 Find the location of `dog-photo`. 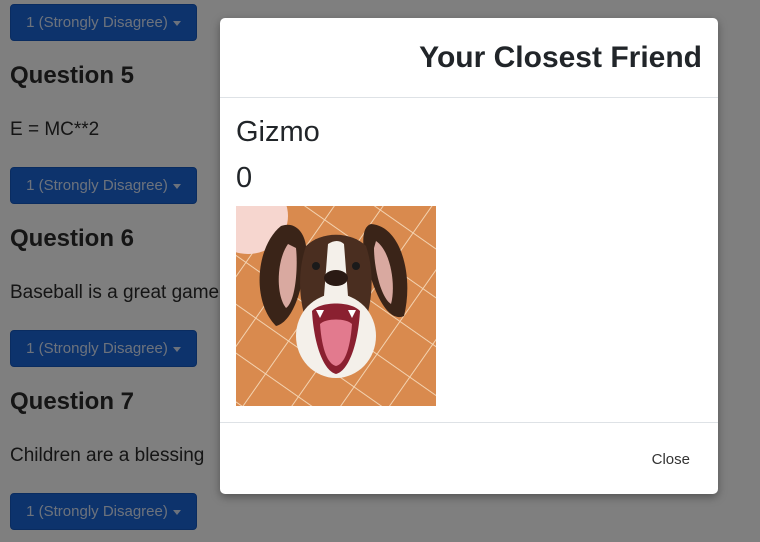

dog-photo is located at coordinates (336, 306).